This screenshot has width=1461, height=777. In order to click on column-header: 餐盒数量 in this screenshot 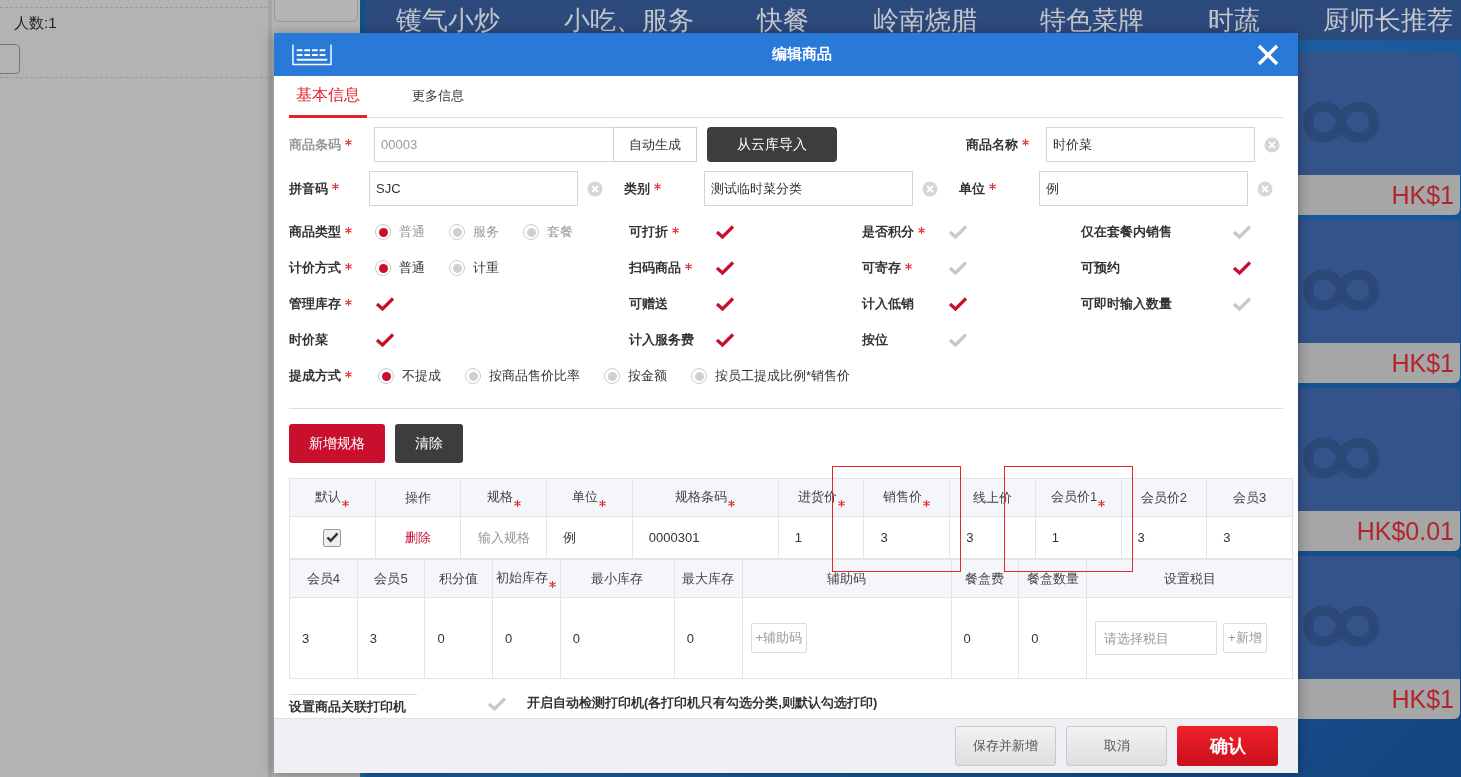, I will do `click(1052, 578)`.